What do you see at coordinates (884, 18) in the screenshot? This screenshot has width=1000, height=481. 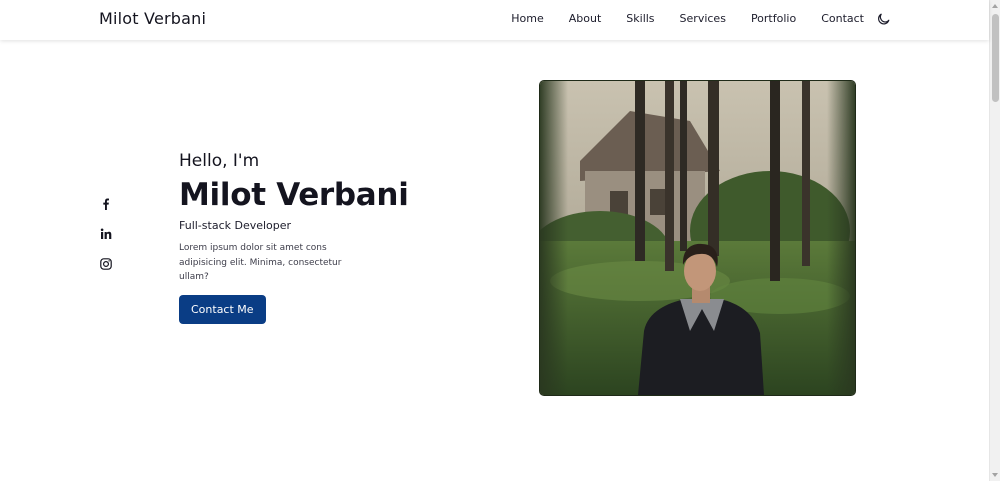 I see `moon-icon` at bounding box center [884, 18].